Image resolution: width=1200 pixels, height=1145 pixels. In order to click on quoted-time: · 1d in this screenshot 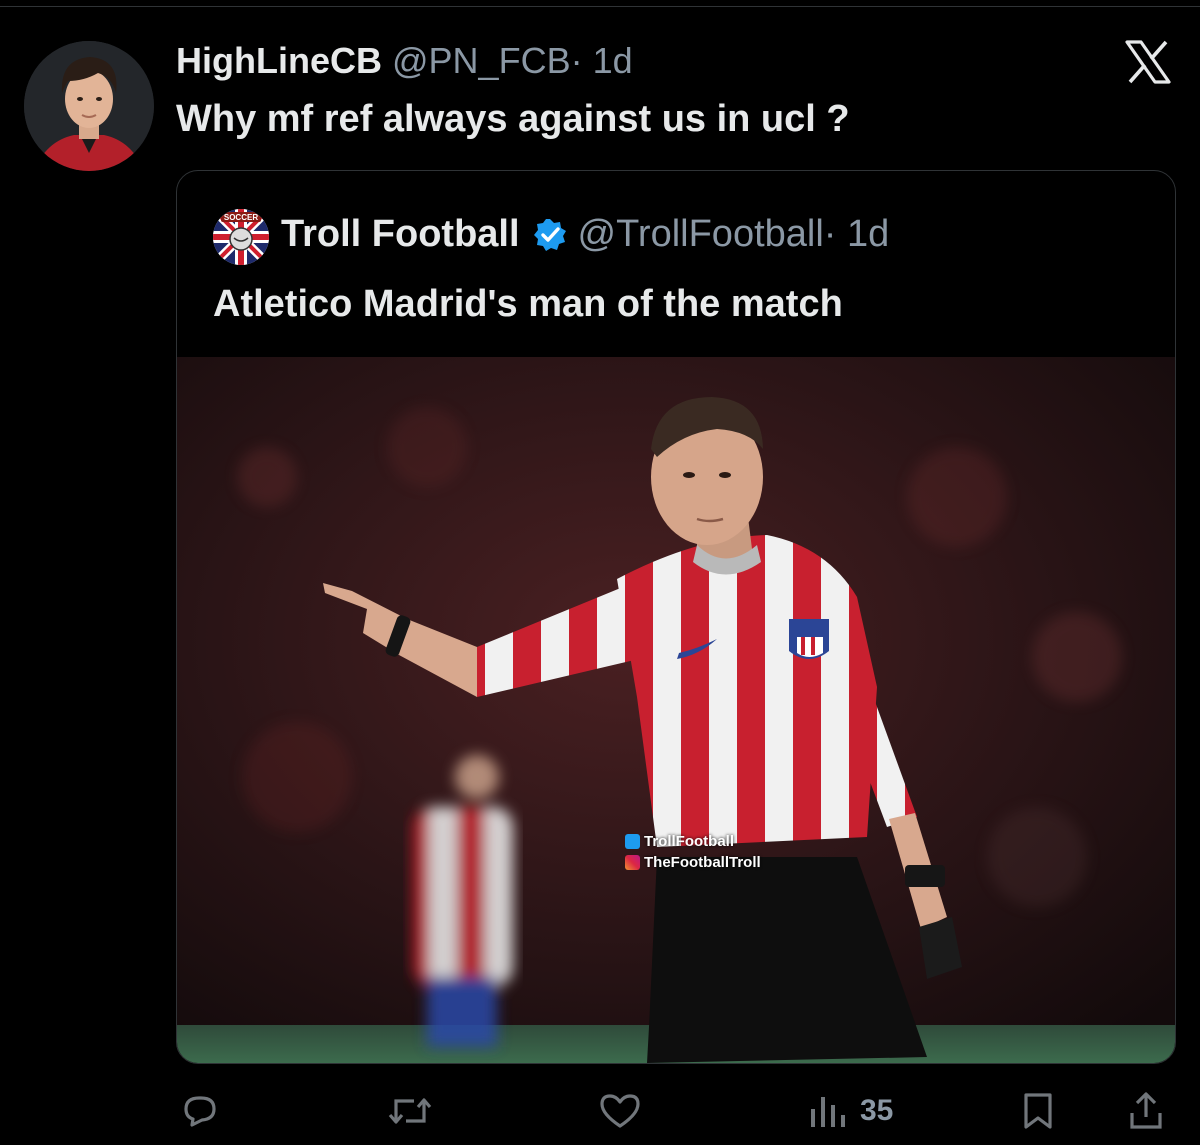, I will do `click(856, 234)`.